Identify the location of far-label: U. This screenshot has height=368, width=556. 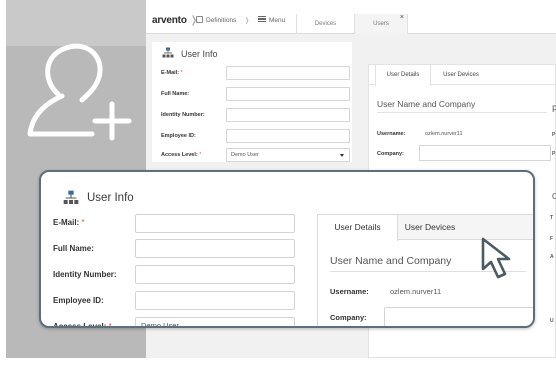
(552, 321).